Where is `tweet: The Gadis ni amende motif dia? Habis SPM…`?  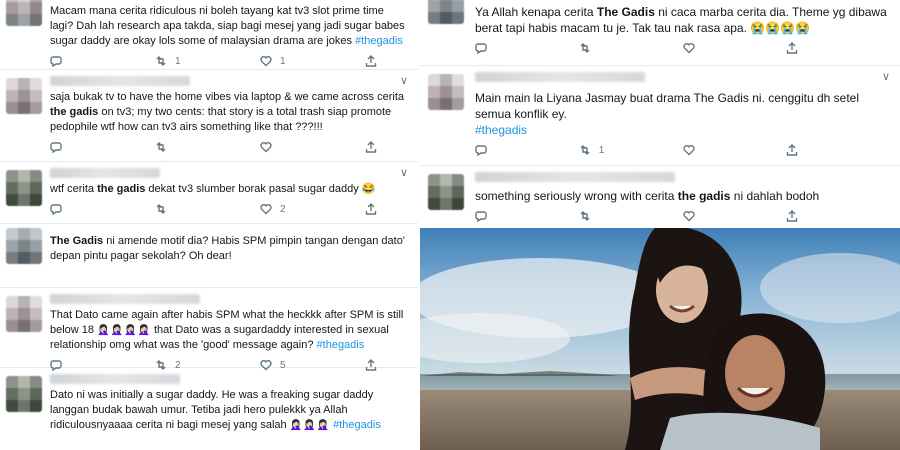 tweet: The Gadis ni amende motif dia? Habis SPM… is located at coordinates (209, 256).